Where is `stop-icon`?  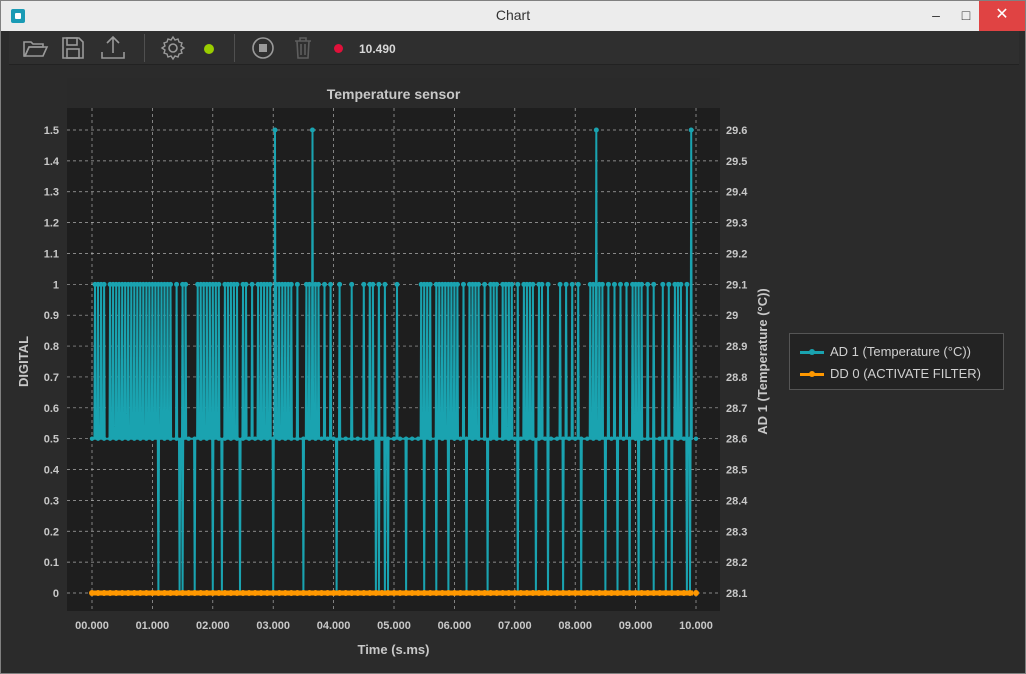
stop-icon is located at coordinates (263, 48).